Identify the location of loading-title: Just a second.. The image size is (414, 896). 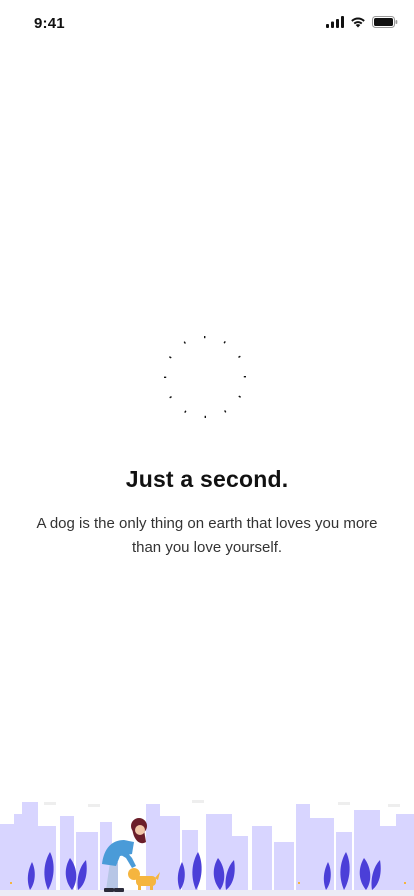
(207, 479).